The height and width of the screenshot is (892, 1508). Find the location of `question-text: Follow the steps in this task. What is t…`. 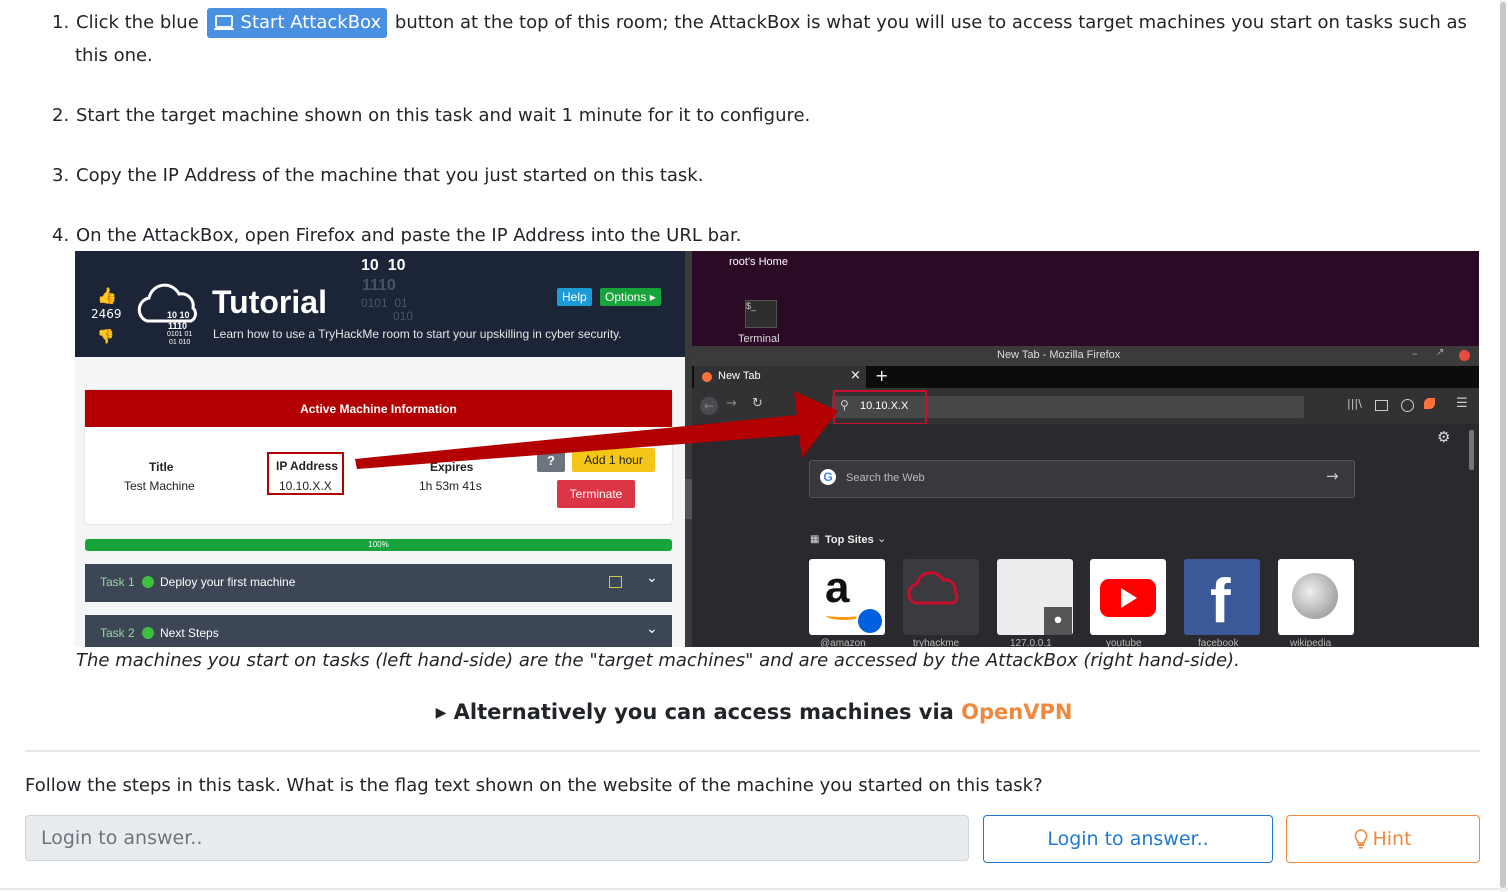

question-text: Follow the steps in this task. What is t… is located at coordinates (534, 785).